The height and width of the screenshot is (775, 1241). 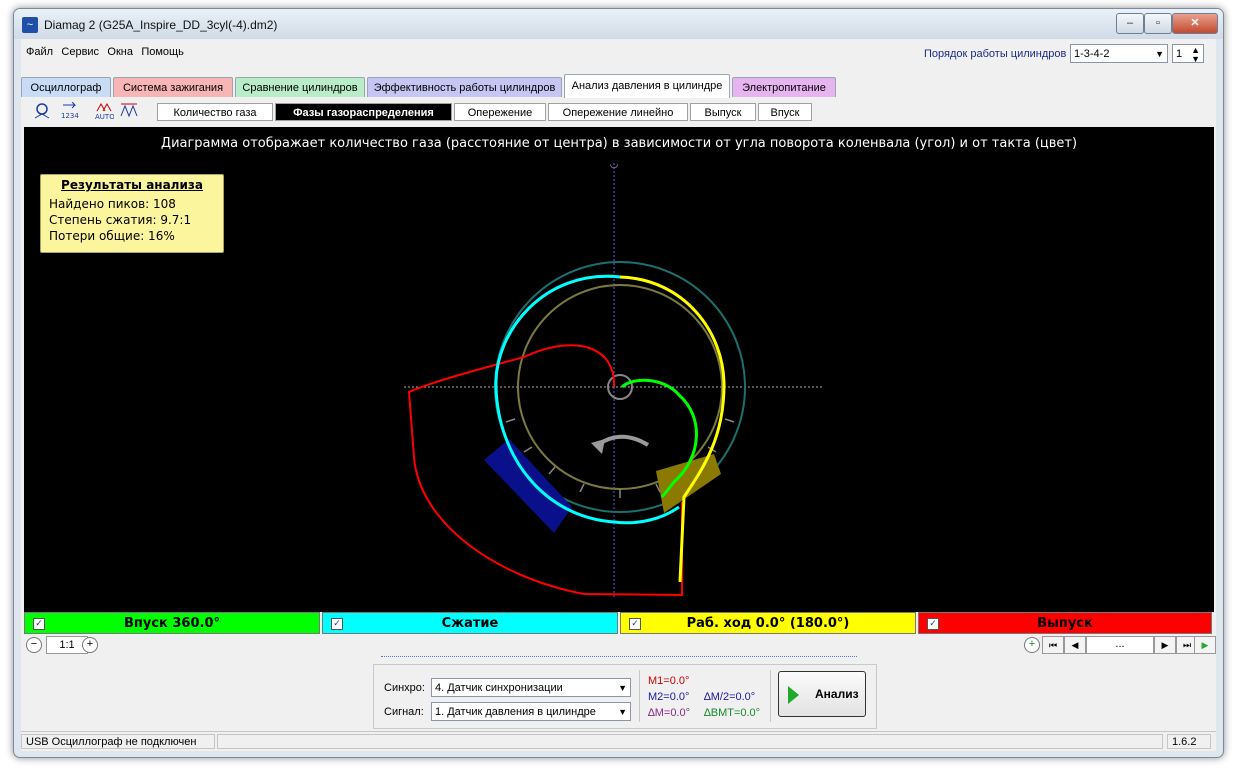 I want to click on play-icon: ▶, so click(x=1205, y=645).